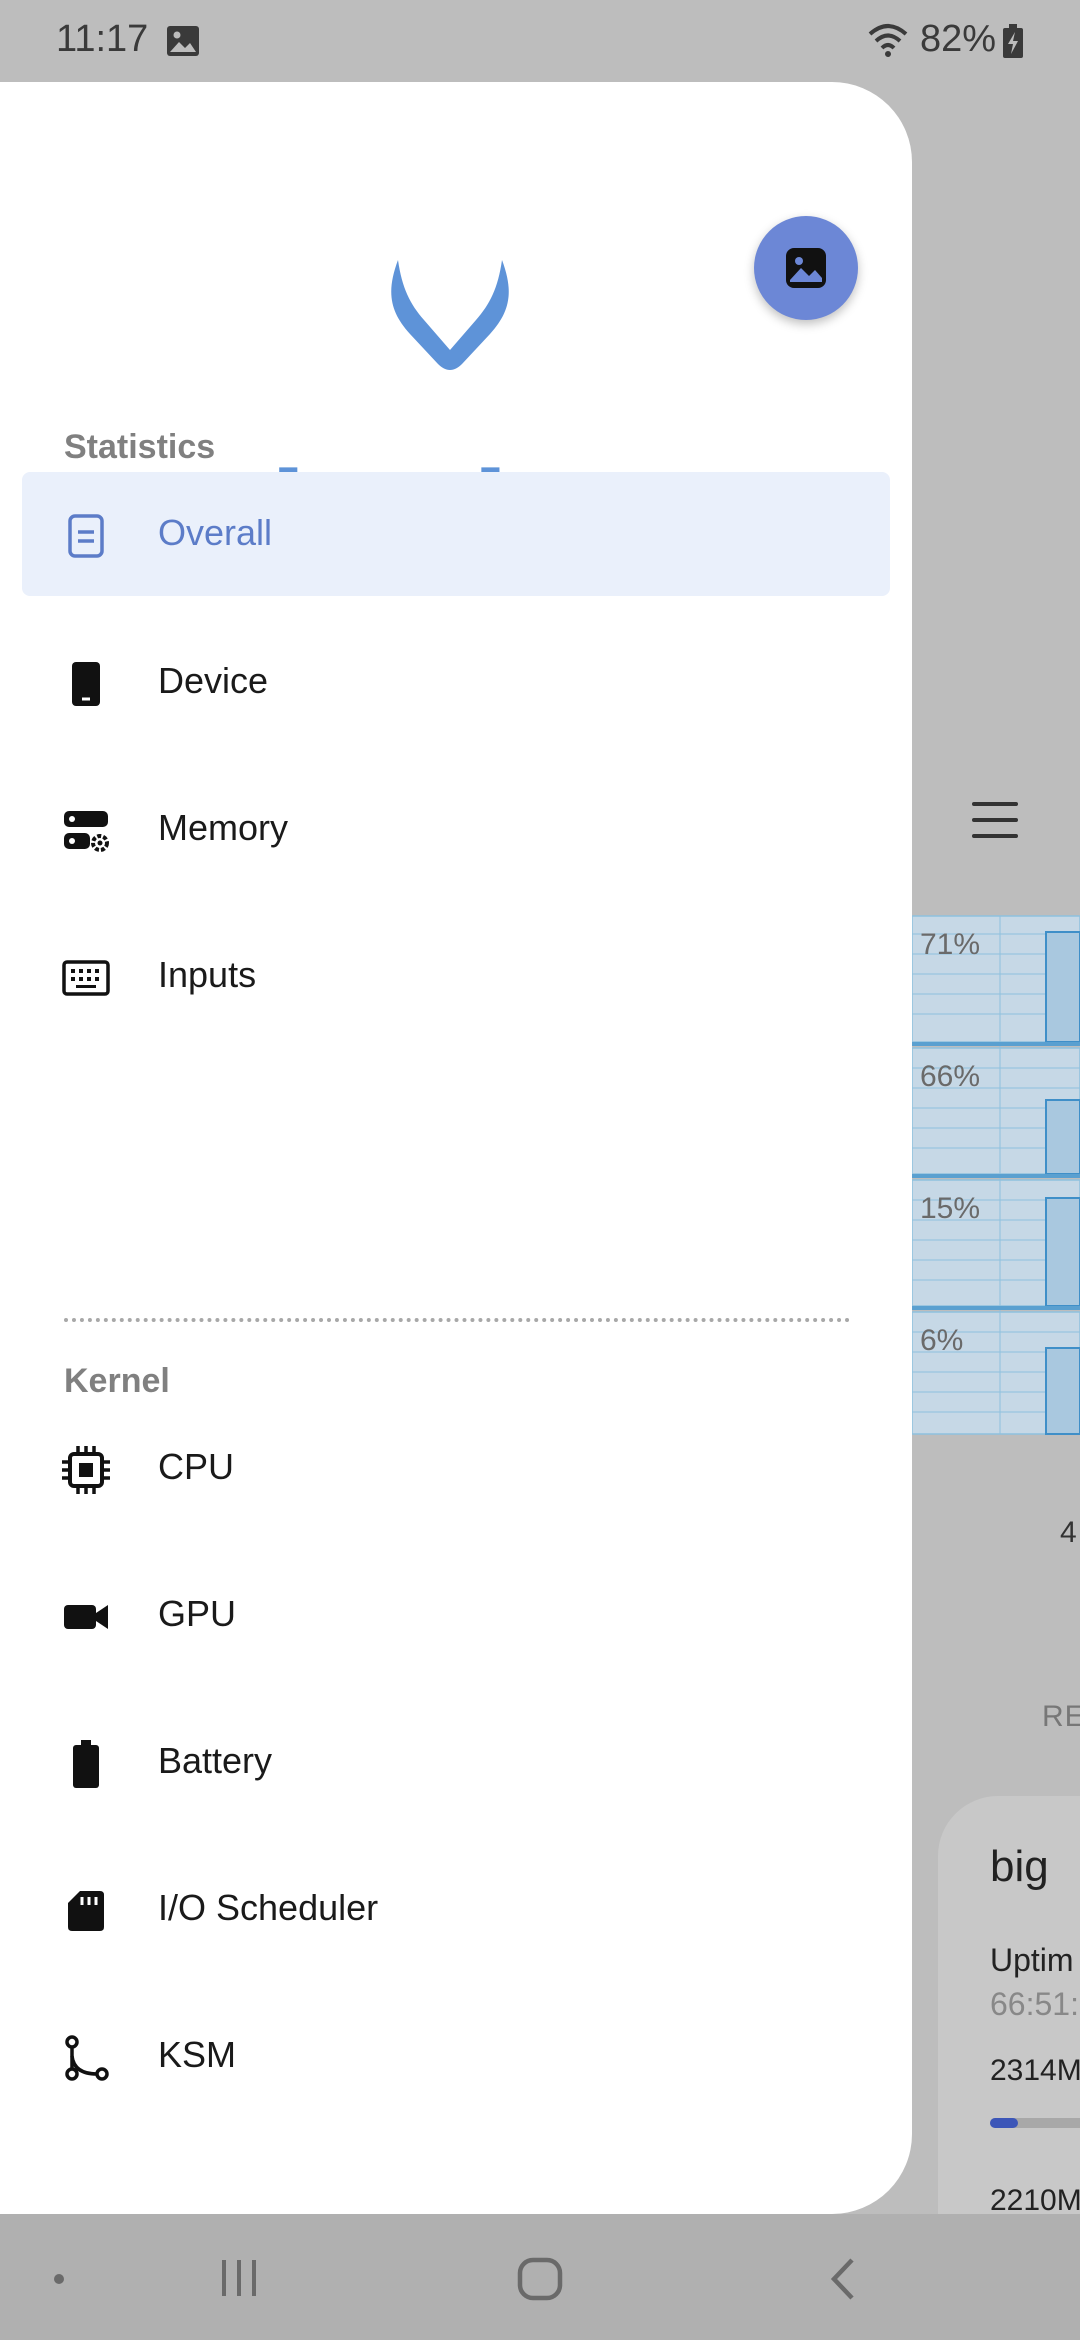 This screenshot has height=2340, width=1080. Describe the element at coordinates (197, 1613) in the screenshot. I see `nav-item-label: GPU` at that location.